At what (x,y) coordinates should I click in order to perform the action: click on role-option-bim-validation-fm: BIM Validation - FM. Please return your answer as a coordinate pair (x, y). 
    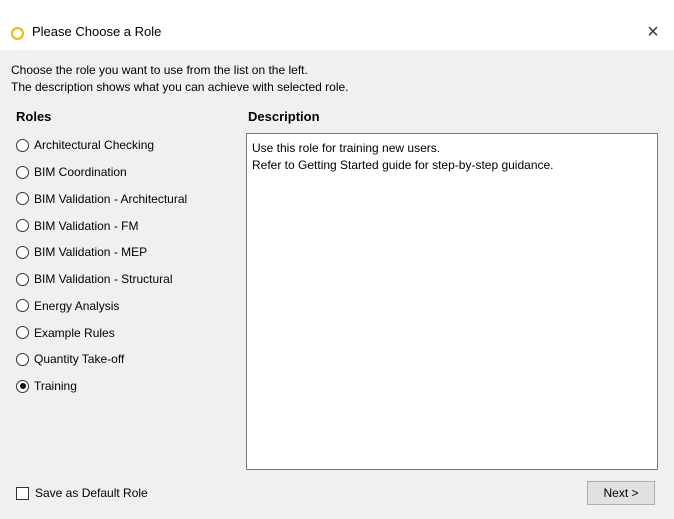
    Looking at the image, I should click on (101, 225).